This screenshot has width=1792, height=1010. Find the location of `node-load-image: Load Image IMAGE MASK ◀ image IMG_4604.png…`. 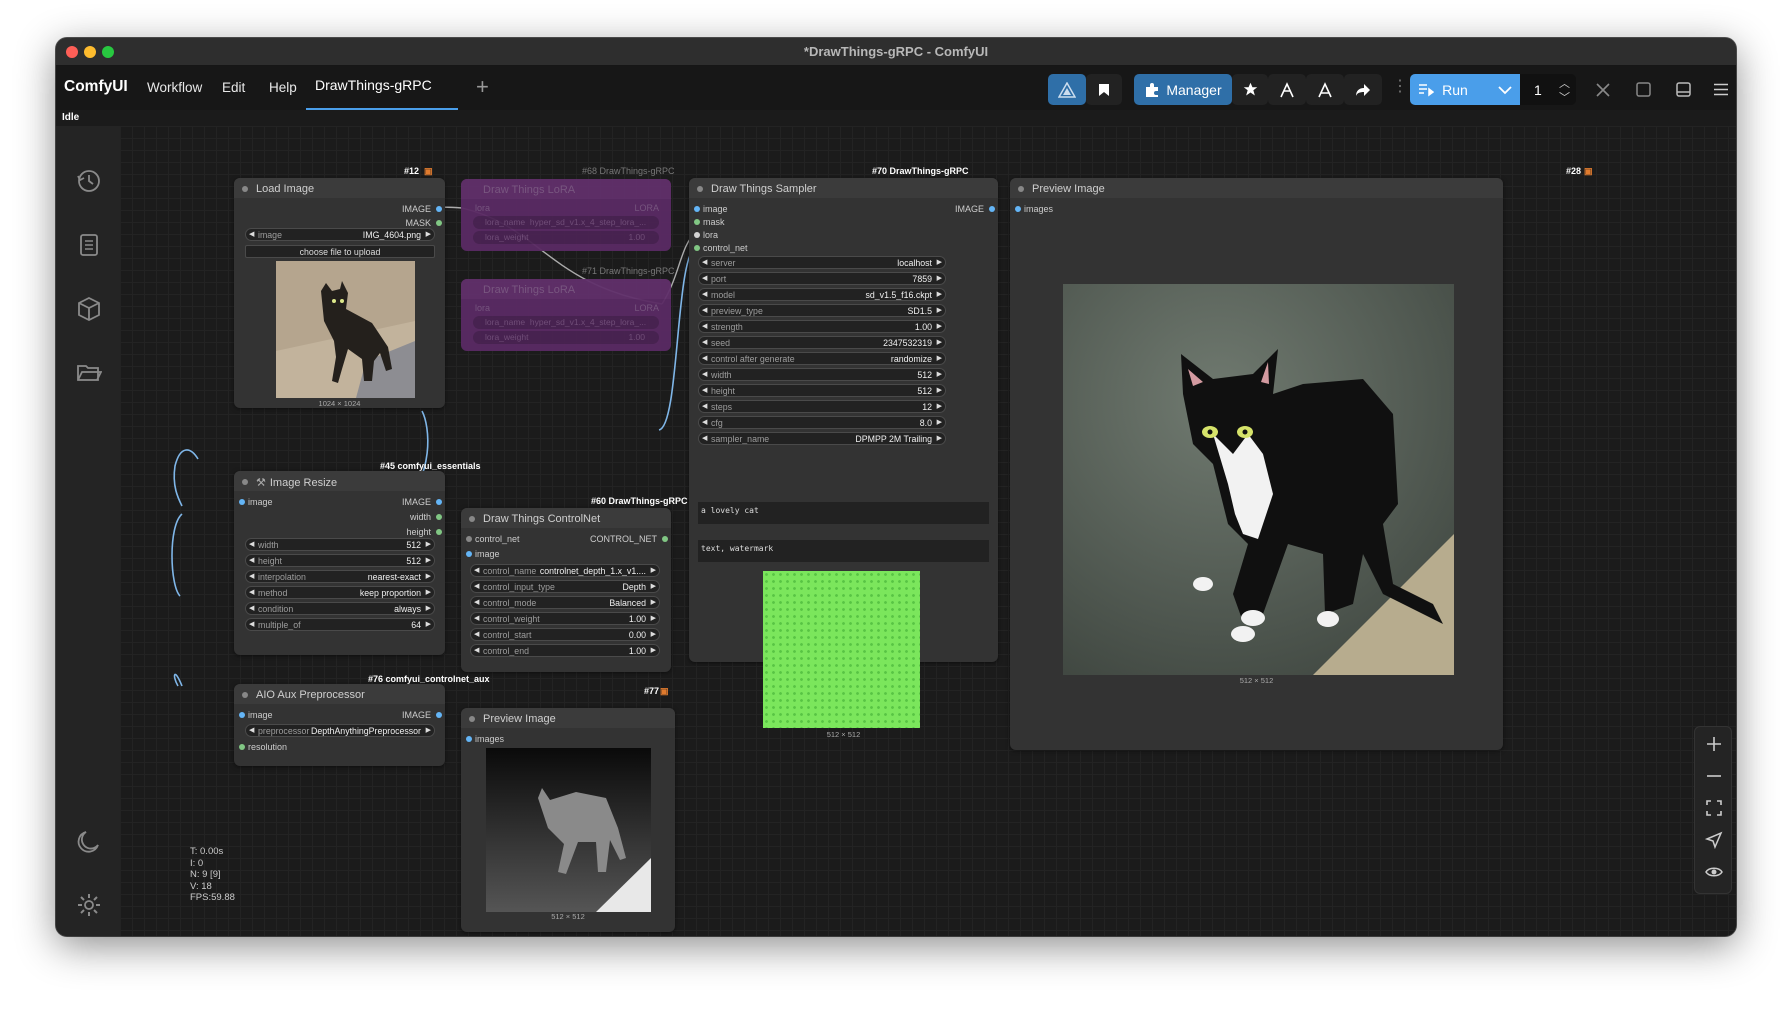

node-load-image: Load Image IMAGE MASK ◀ image IMG_4604.png… is located at coordinates (339, 293).